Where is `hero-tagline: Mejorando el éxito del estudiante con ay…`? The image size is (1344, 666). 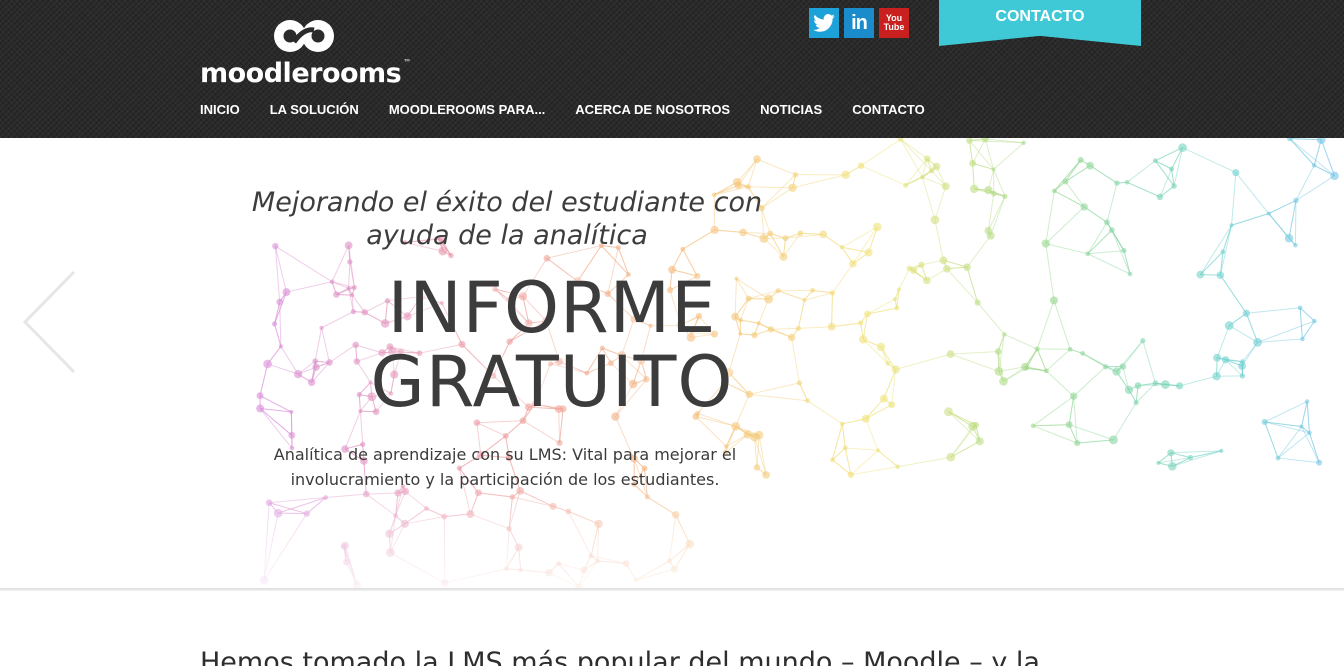
hero-tagline: Mejorando el éxito del estudiante con ay… is located at coordinates (507, 219).